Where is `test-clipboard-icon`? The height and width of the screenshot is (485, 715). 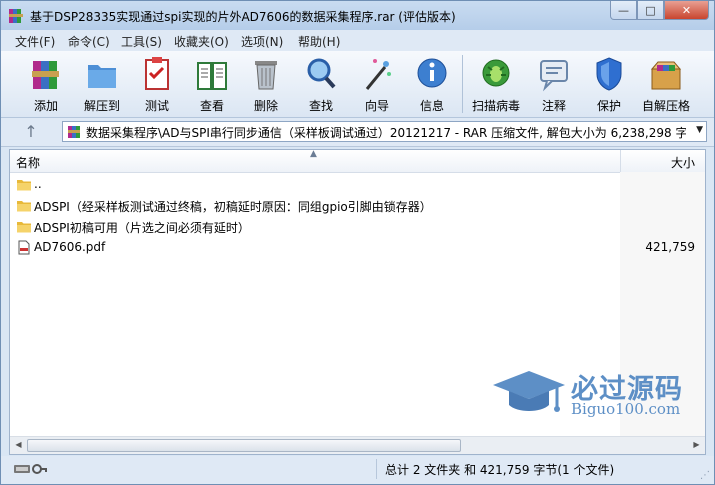 test-clipboard-icon is located at coordinates (157, 73).